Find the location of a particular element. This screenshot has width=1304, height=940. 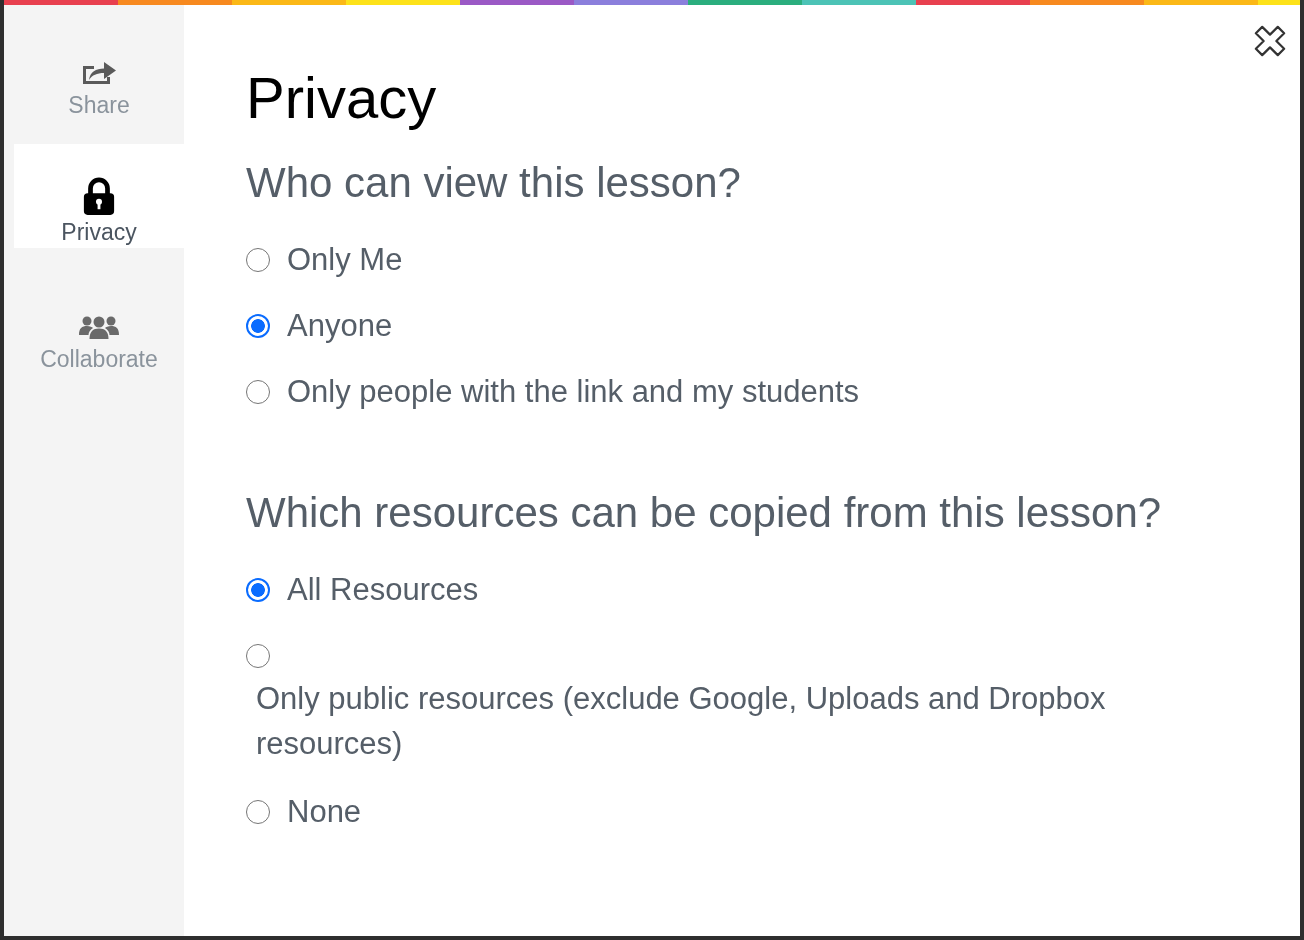

dialog-title: Privacy is located at coordinates (342, 98).